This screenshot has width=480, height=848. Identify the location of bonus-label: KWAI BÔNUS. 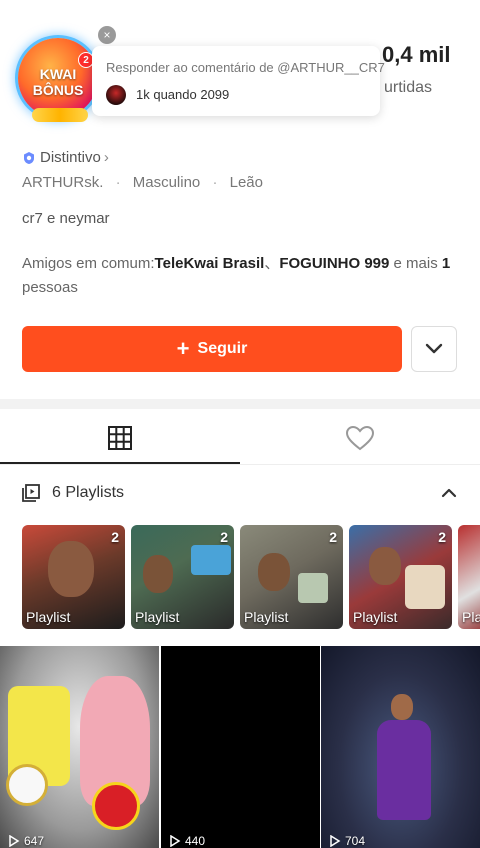
(58, 82).